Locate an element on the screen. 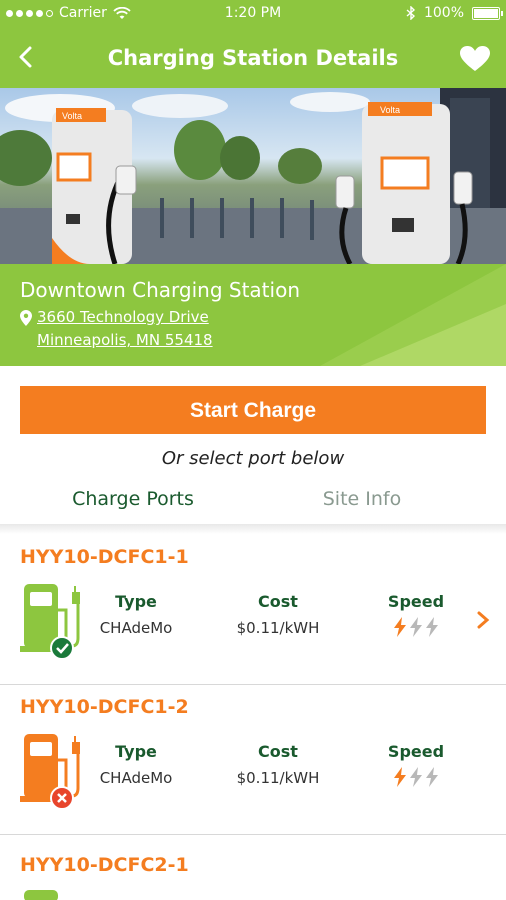  port-id: HYY10-DCFC2-1 is located at coordinates (104, 865).